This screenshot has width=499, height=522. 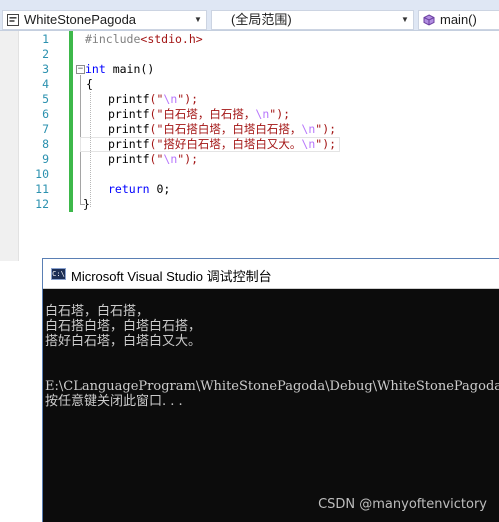 What do you see at coordinates (232, 144) in the screenshot?
I see `string-literal: 搭好白石塔，白塔白又大。` at bounding box center [232, 144].